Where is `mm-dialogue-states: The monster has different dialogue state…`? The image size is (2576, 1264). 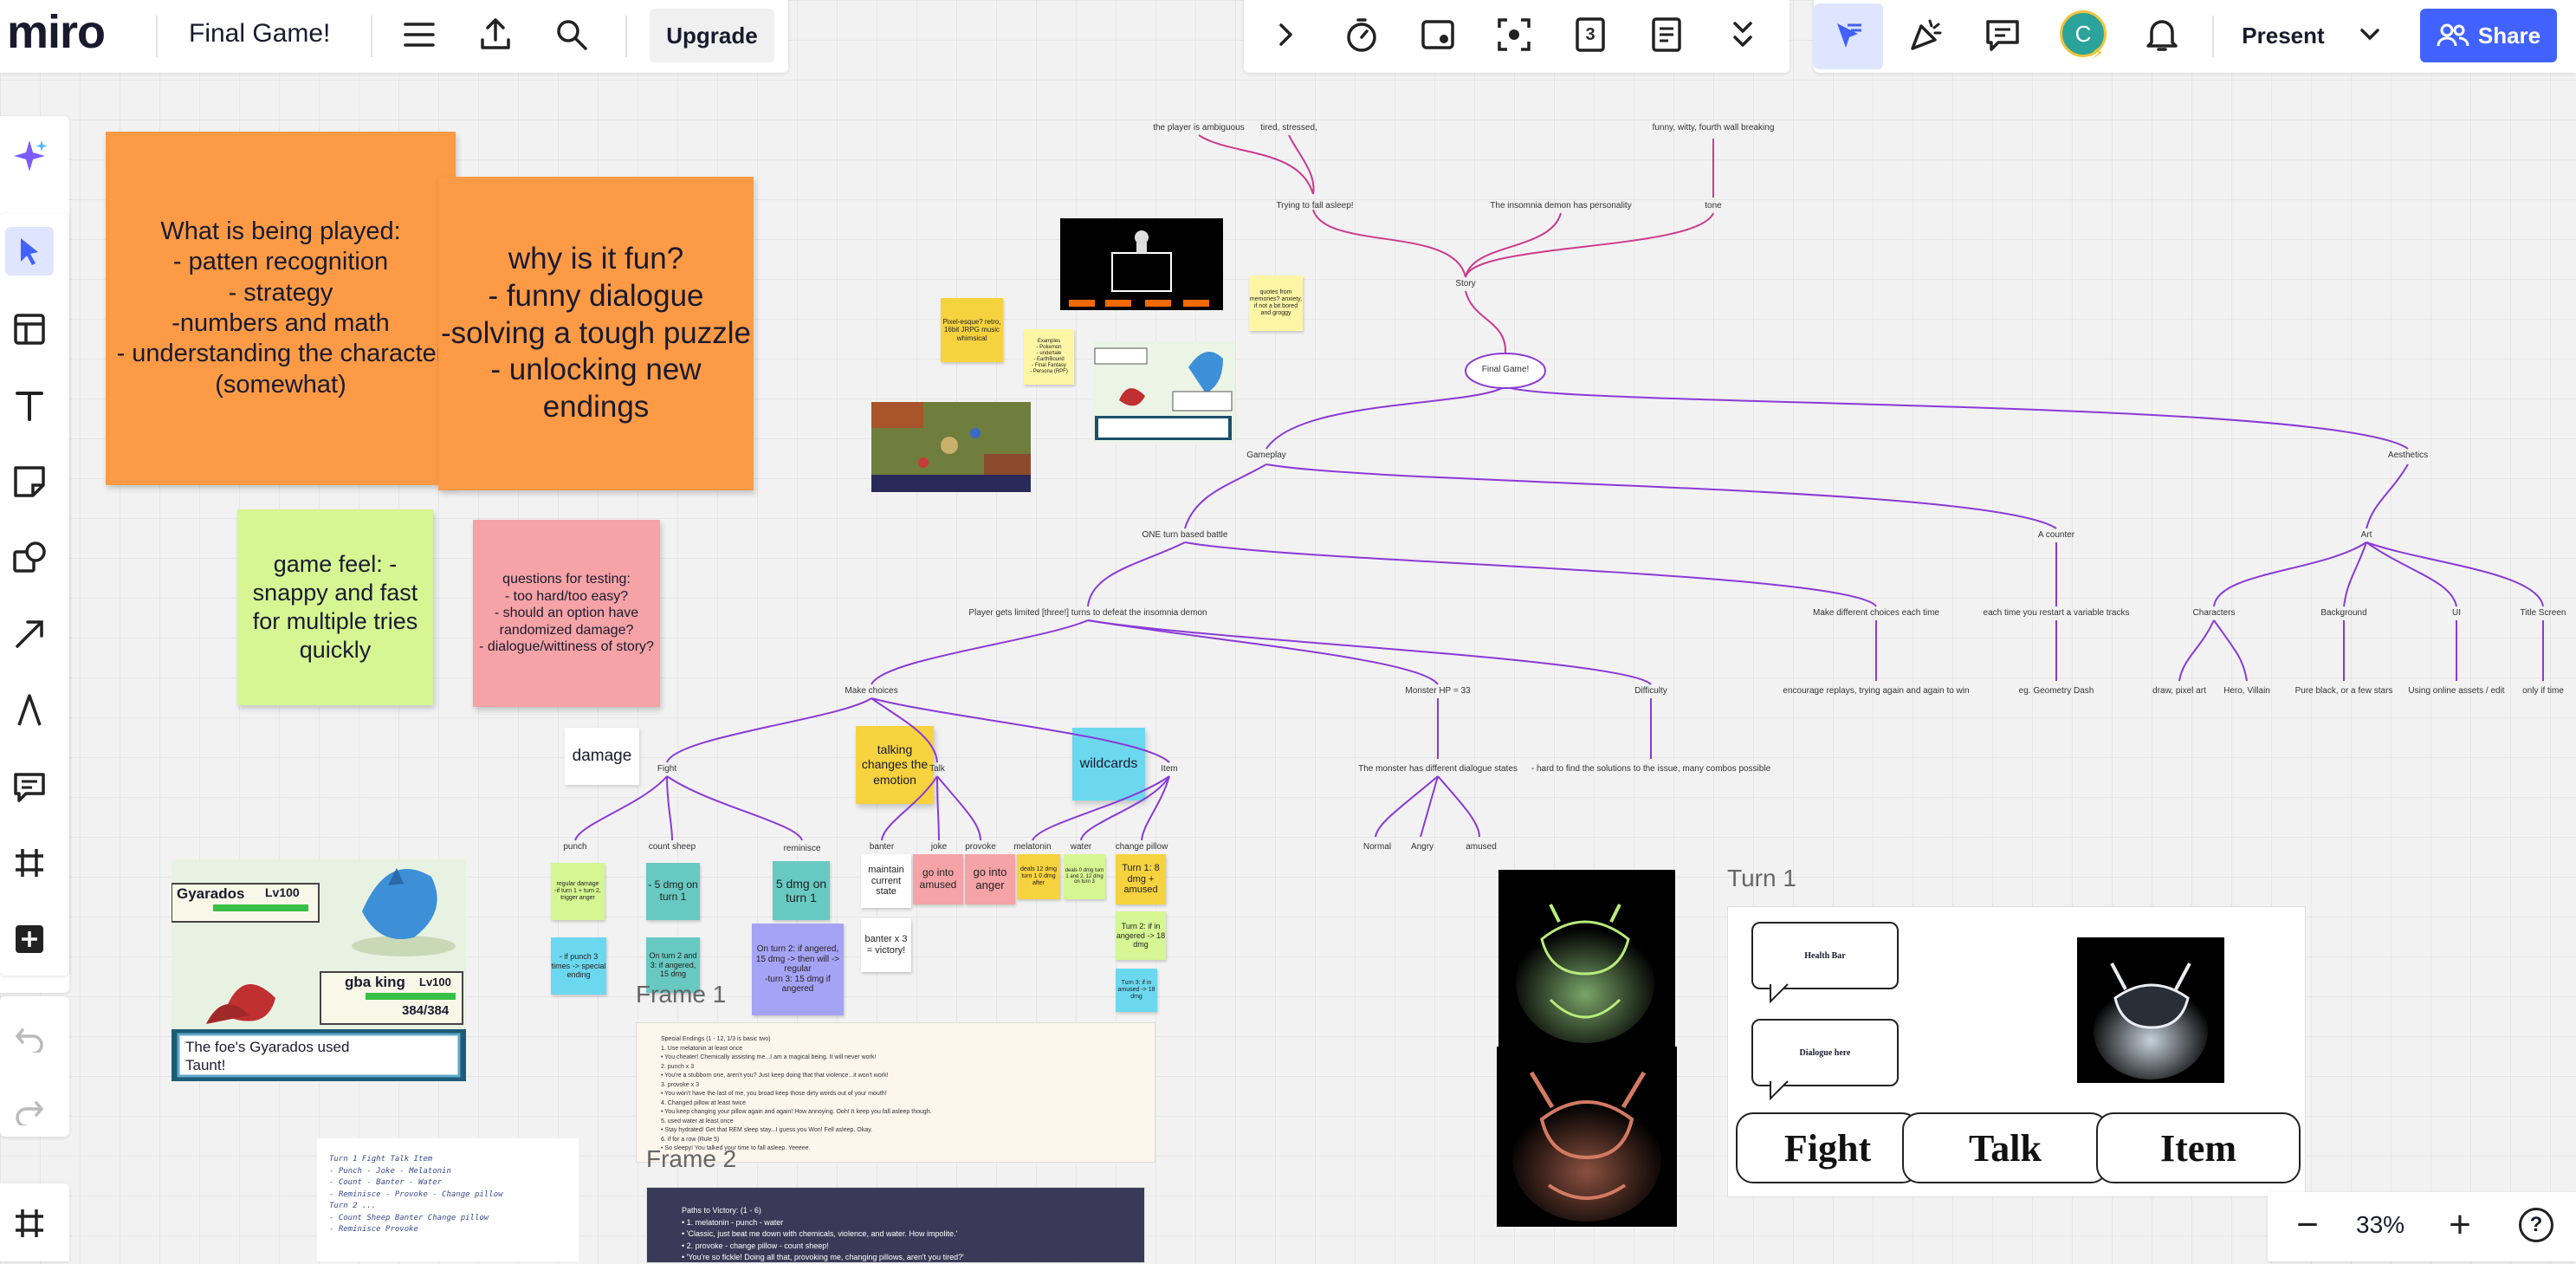 mm-dialogue-states: The monster has different dialogue state… is located at coordinates (1438, 769).